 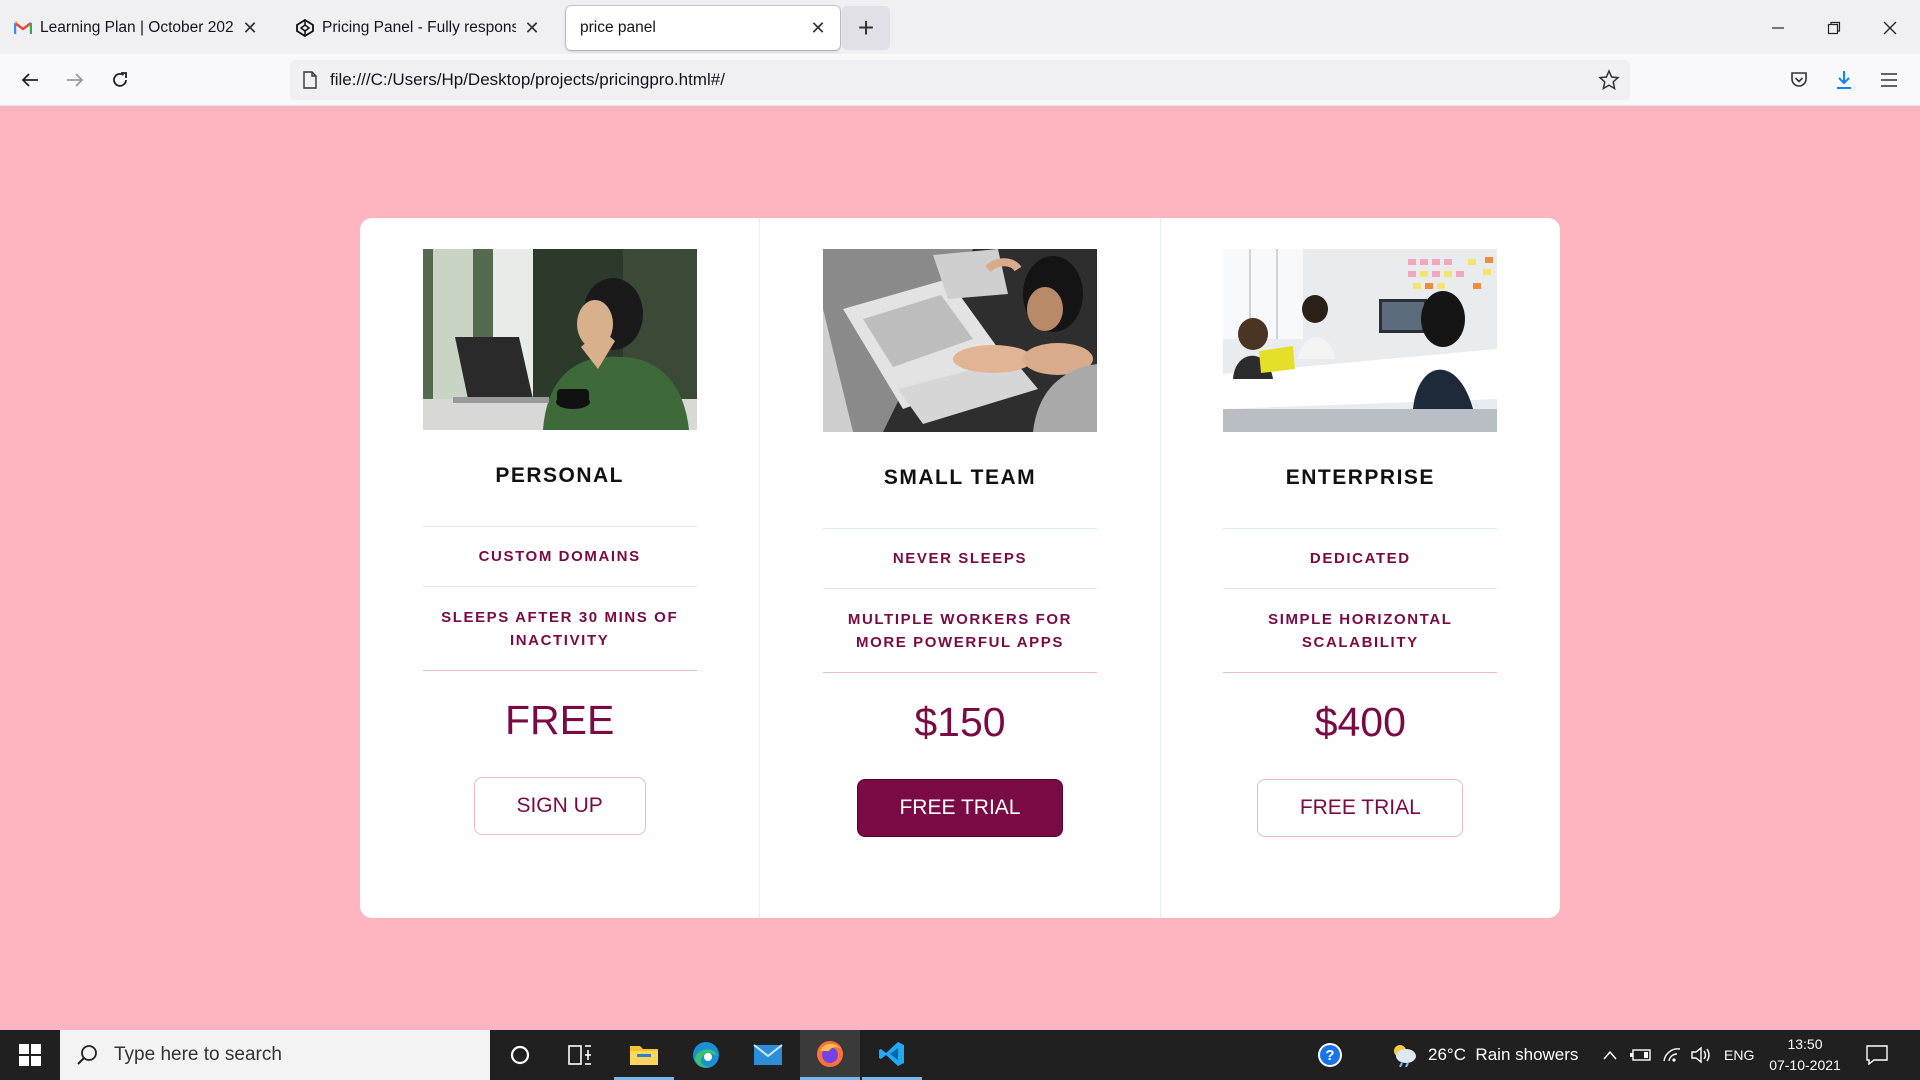 I want to click on notifications-button, so click(x=1877, y=1055).